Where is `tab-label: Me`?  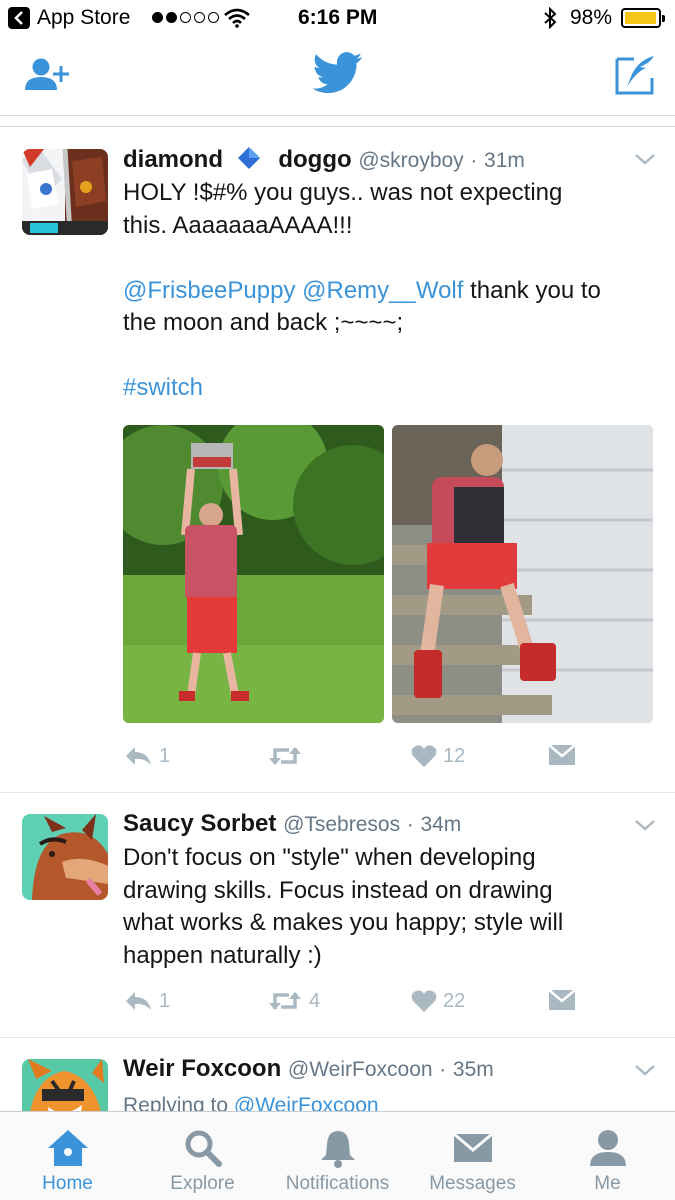
tab-label: Me is located at coordinates (607, 1183).